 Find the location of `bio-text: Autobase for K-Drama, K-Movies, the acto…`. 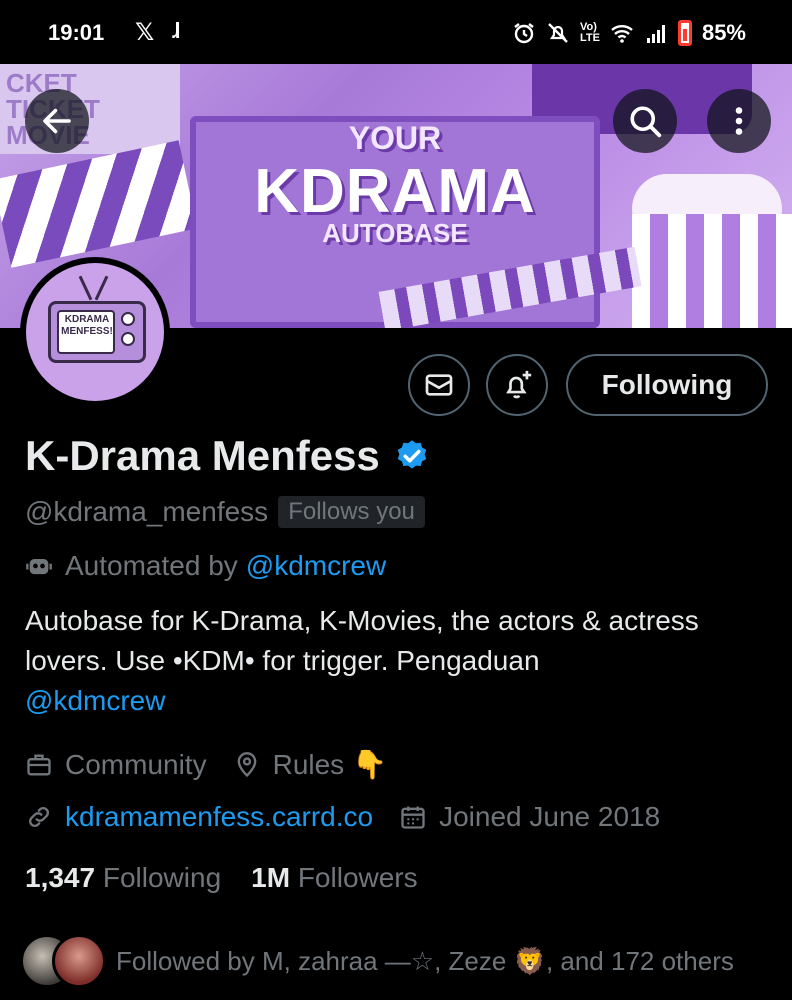

bio-text: Autobase for K-Drama, K-Movies, the acto… is located at coordinates (362, 640).